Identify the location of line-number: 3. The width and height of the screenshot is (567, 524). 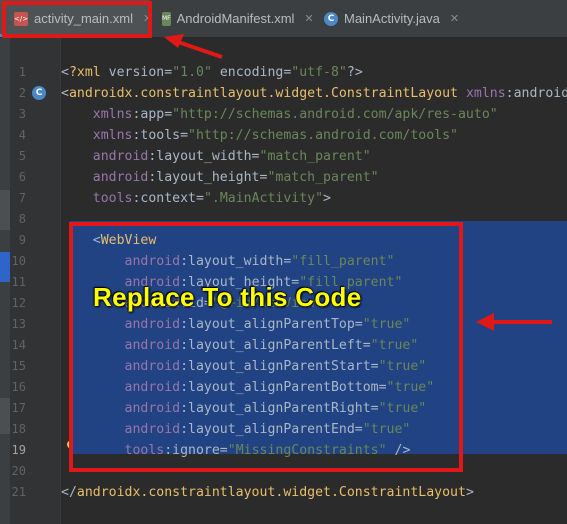
(22, 114).